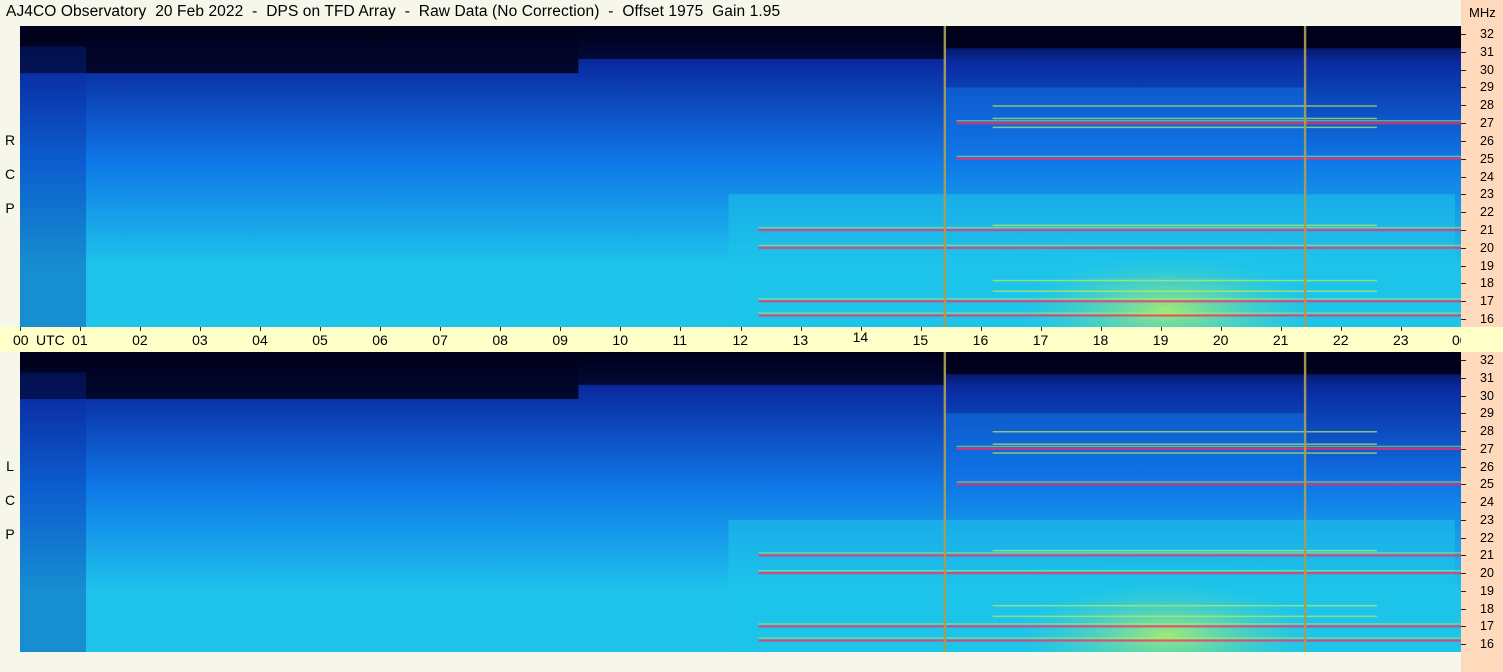 This screenshot has height=672, width=1503. I want to click on time-tick-label: 15, so click(920, 340).